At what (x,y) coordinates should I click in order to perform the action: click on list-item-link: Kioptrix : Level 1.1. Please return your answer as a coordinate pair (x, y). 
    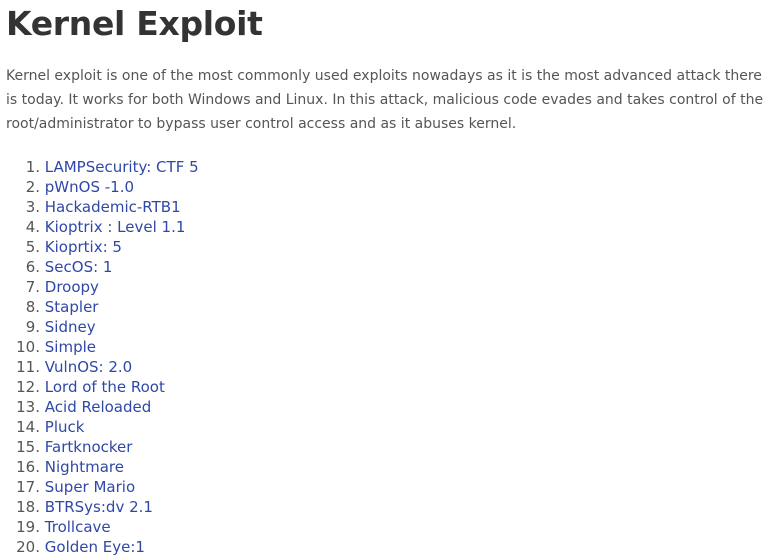
    Looking at the image, I should click on (115, 227).